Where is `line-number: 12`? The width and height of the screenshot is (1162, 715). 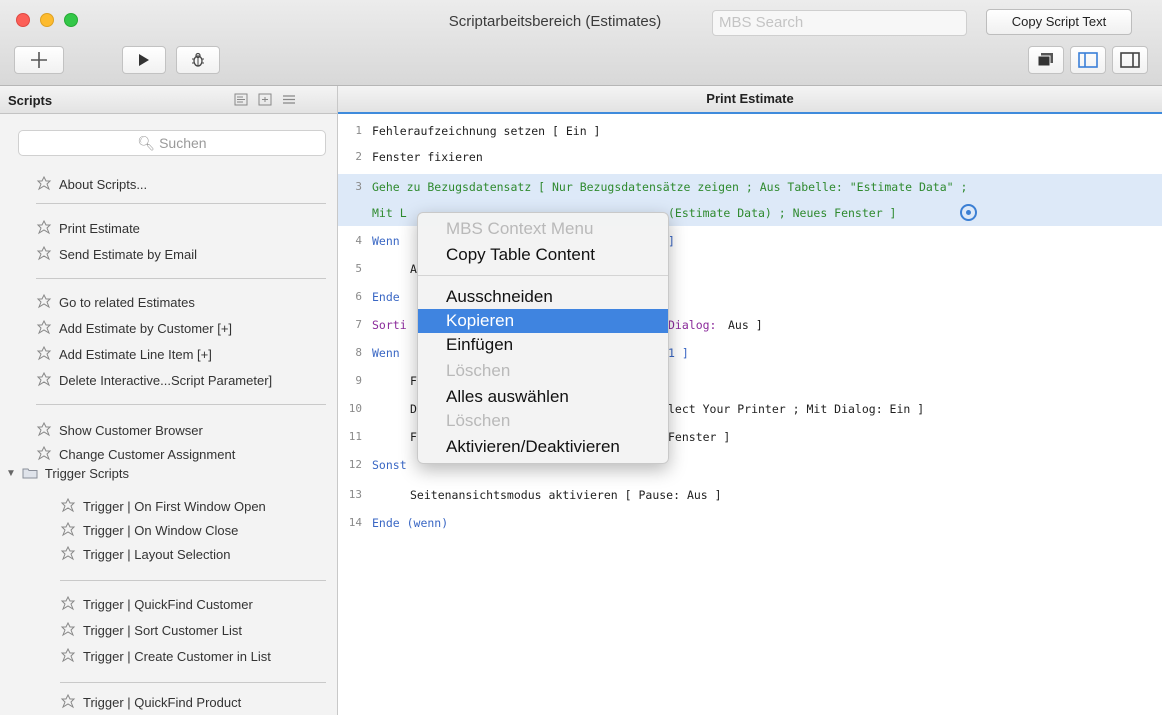 line-number: 12 is located at coordinates (355, 464).